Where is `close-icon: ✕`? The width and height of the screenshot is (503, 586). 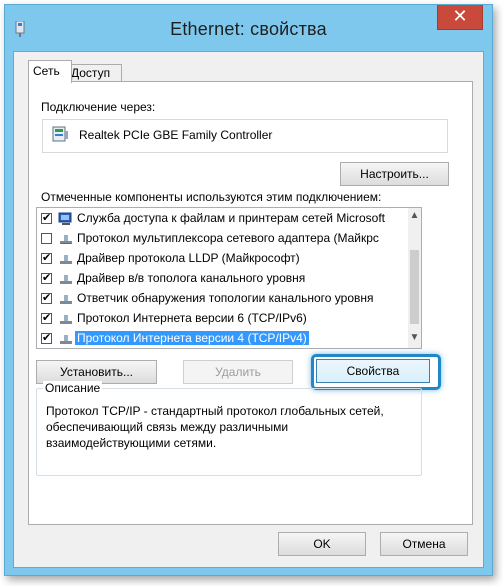 close-icon: ✕ is located at coordinates (460, 16).